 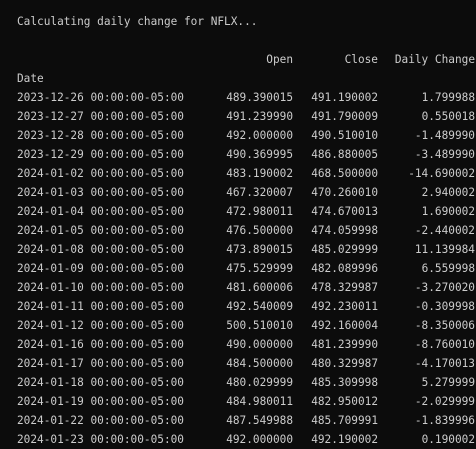 What do you see at coordinates (100, 287) in the screenshot?
I see `row-date: 2024-01-10 00:00:00-05:00` at bounding box center [100, 287].